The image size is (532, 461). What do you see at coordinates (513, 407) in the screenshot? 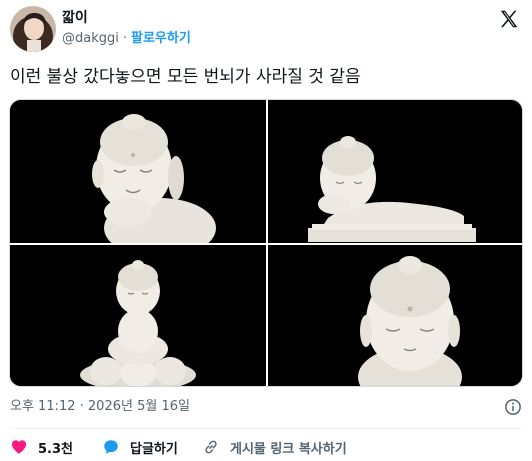
I see `info-icon` at bounding box center [513, 407].